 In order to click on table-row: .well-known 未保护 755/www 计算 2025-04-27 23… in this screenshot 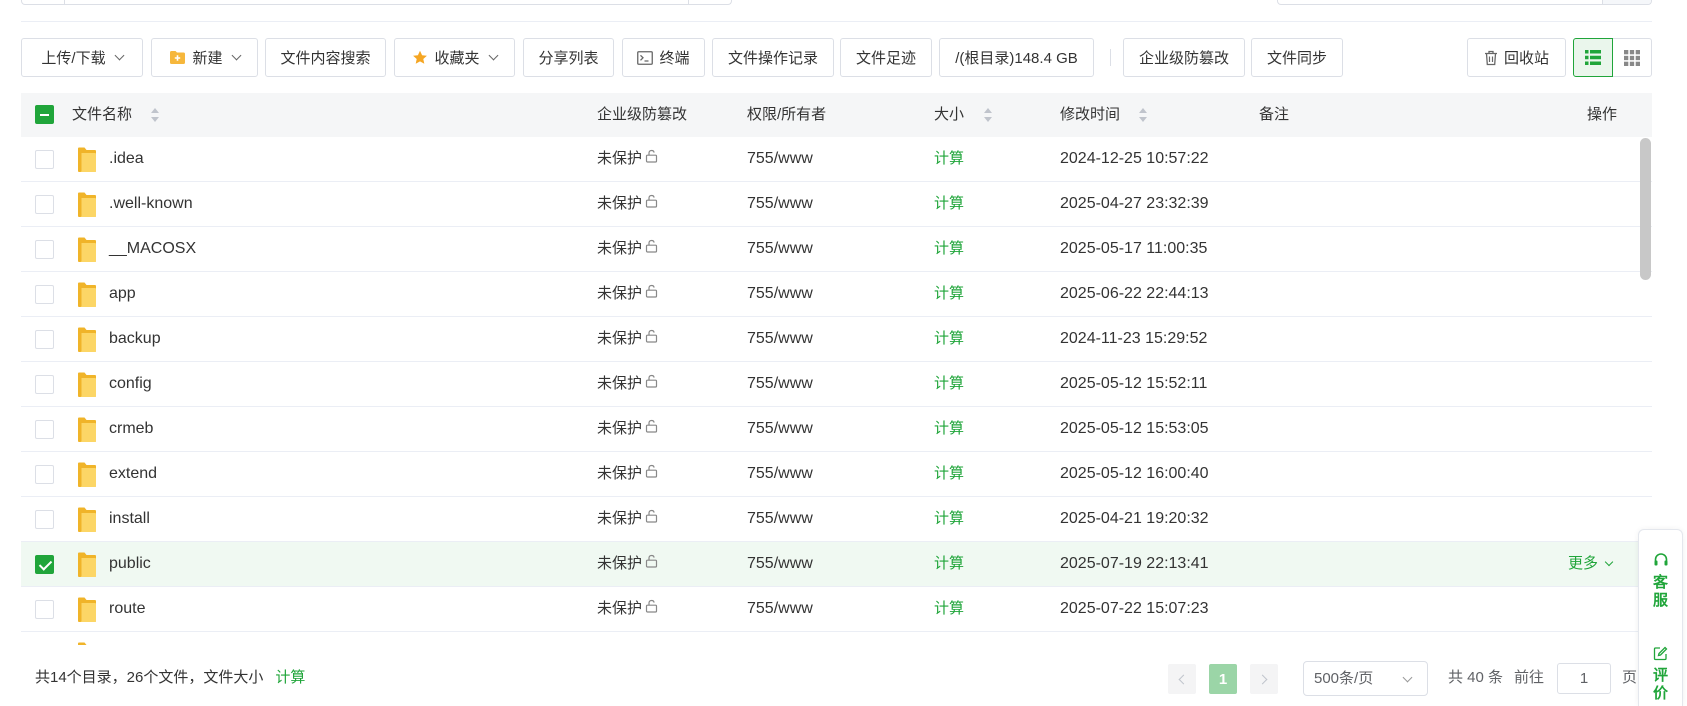, I will do `click(836, 204)`.